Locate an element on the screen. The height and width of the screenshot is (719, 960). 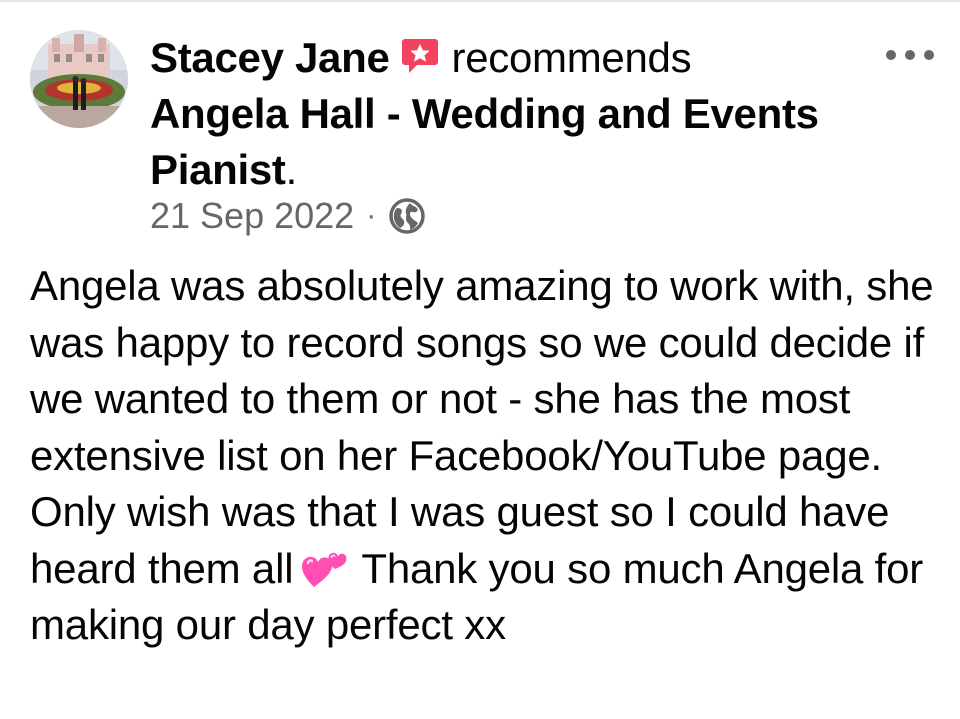
post-date: 21 Sep 2022 is located at coordinates (252, 216).